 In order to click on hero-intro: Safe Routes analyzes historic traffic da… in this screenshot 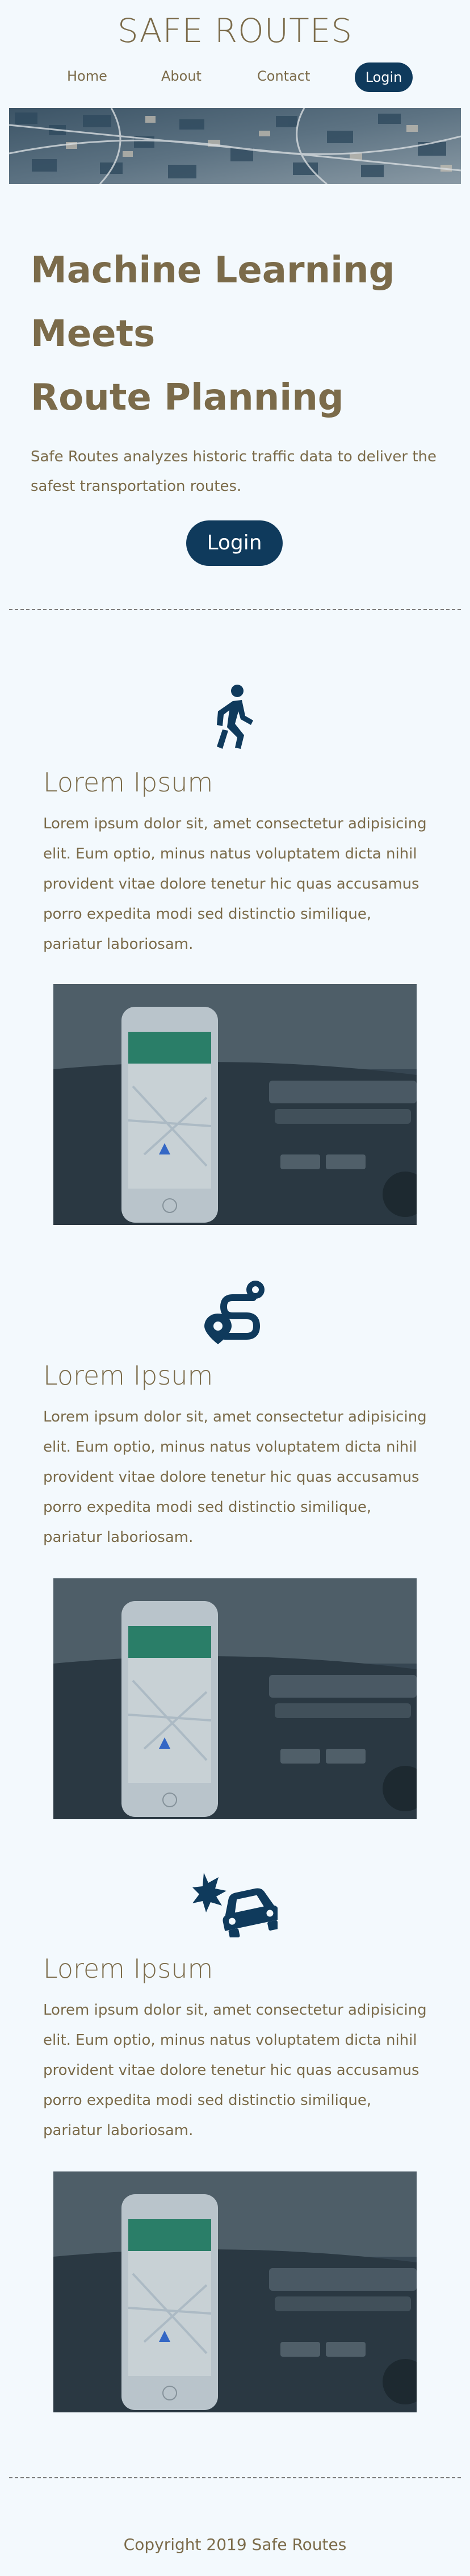, I will do `click(234, 471)`.